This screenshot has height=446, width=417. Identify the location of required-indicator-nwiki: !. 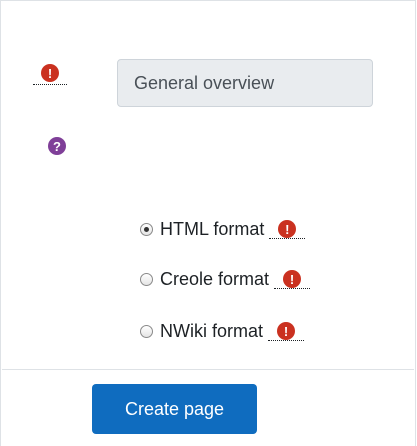
(286, 331).